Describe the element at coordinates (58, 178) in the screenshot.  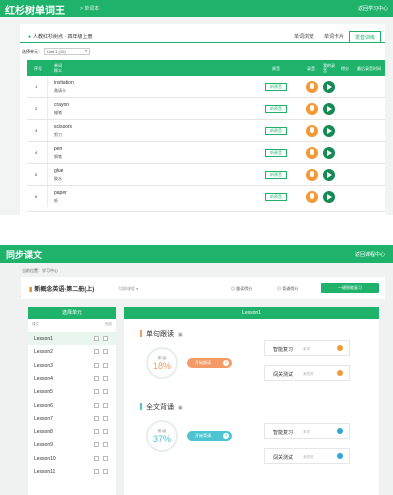
I see `row-meaning: 胶水` at that location.